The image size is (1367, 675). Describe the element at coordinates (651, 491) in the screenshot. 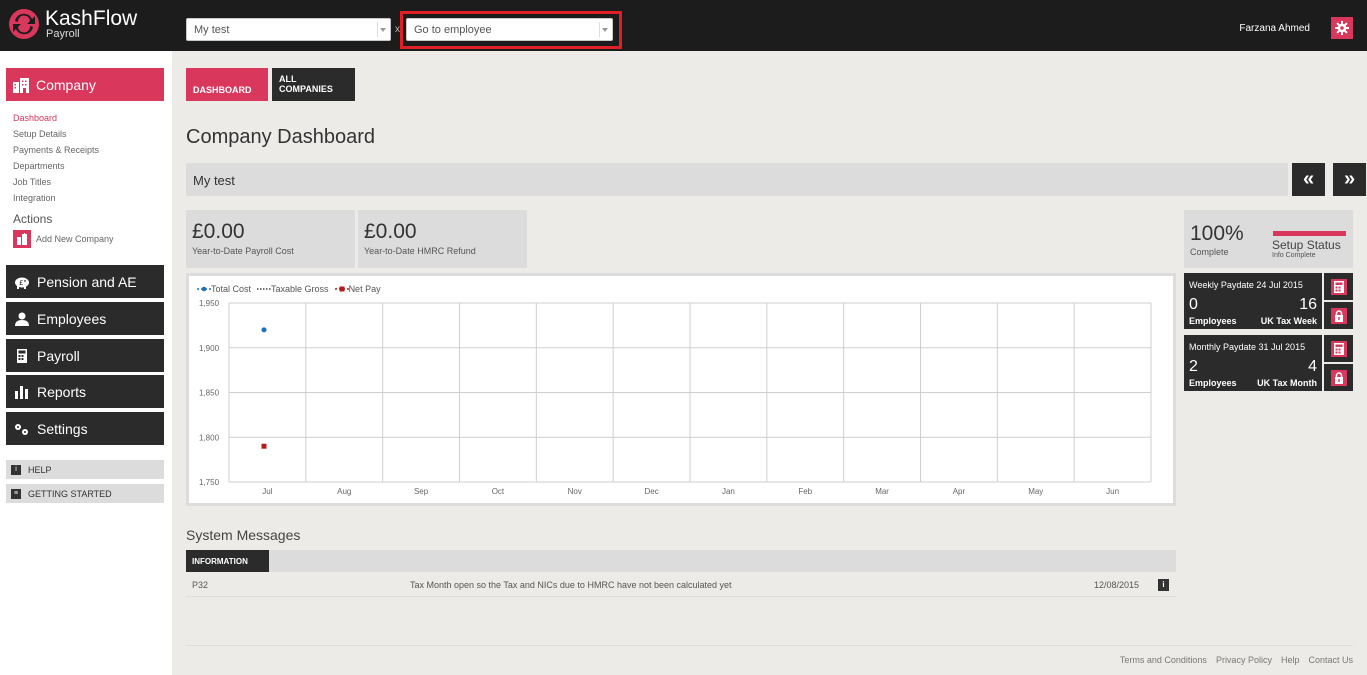

I see `x-tick-label: Dec` at that location.